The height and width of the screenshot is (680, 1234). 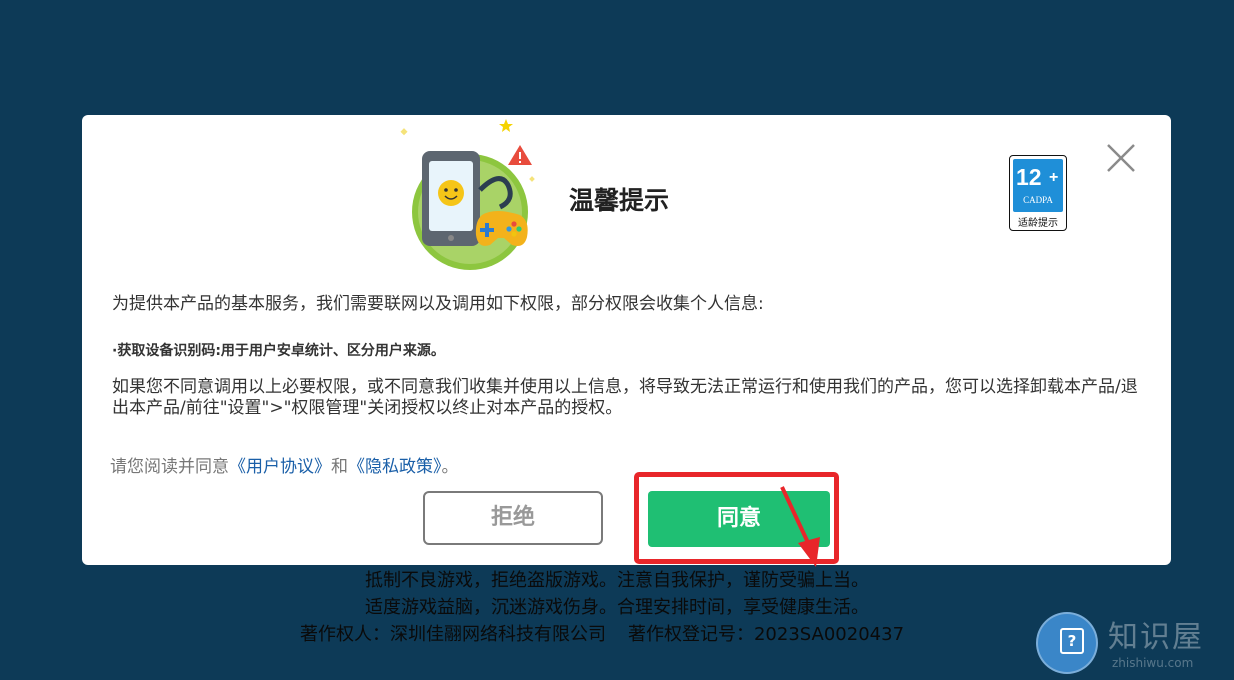 I want to click on age-rating-number: 12, so click(x=1029, y=177).